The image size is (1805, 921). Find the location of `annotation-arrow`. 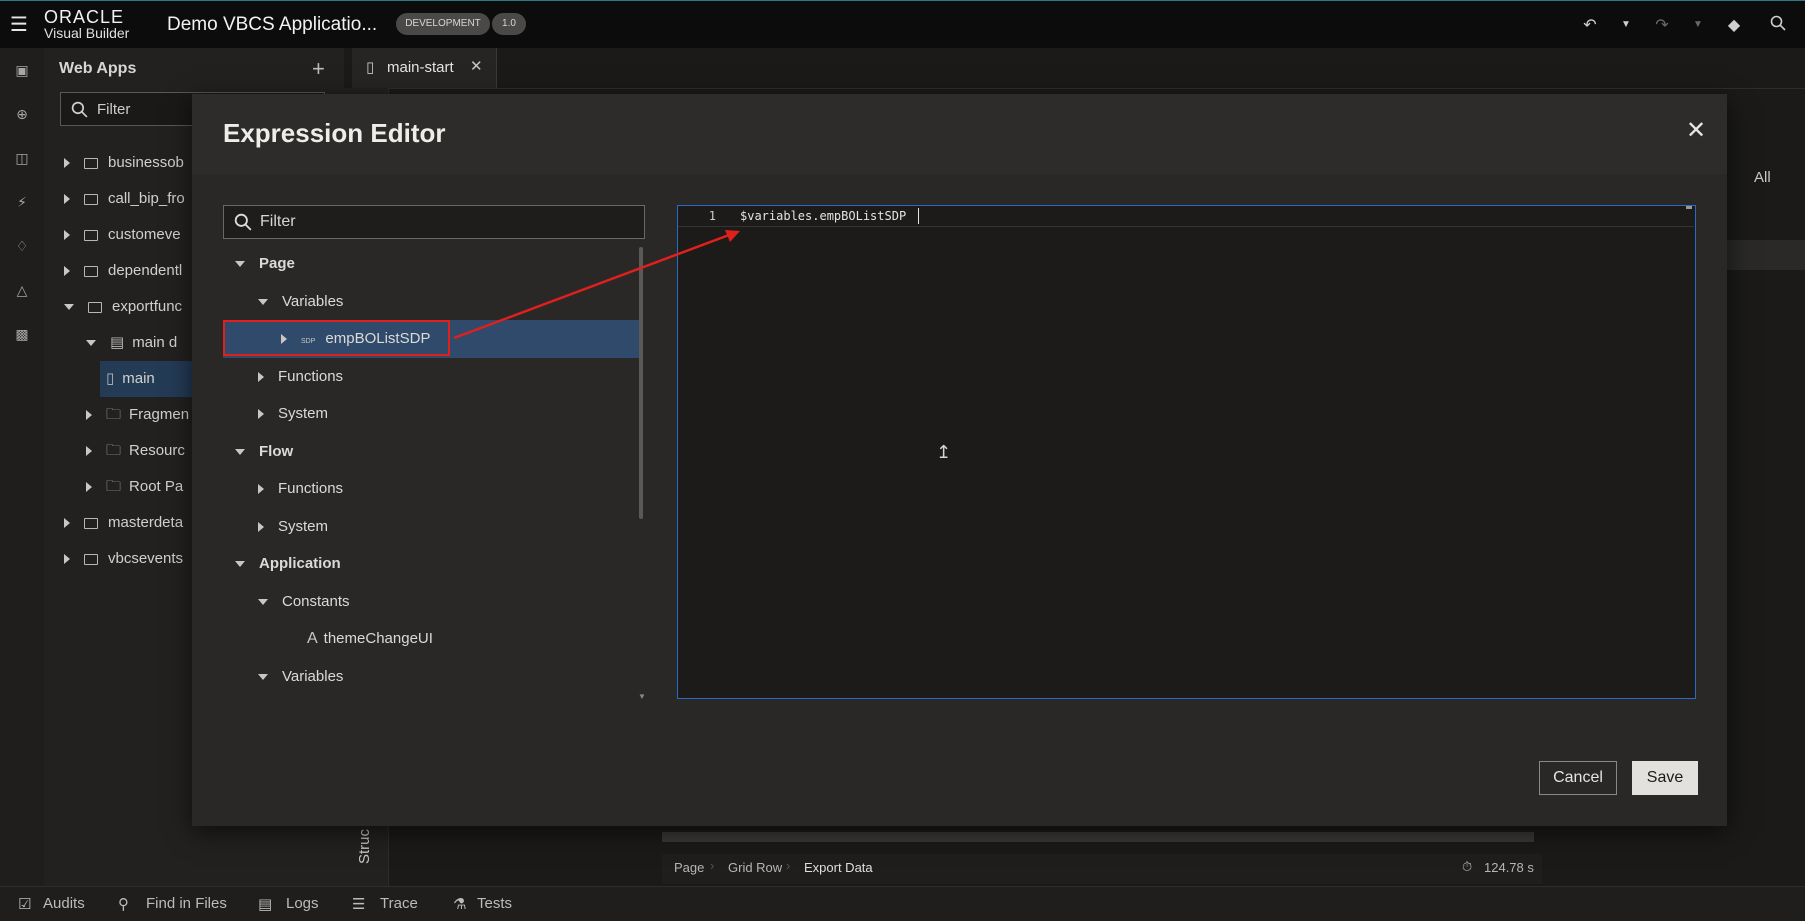

annotation-arrow is located at coordinates (596, 285).